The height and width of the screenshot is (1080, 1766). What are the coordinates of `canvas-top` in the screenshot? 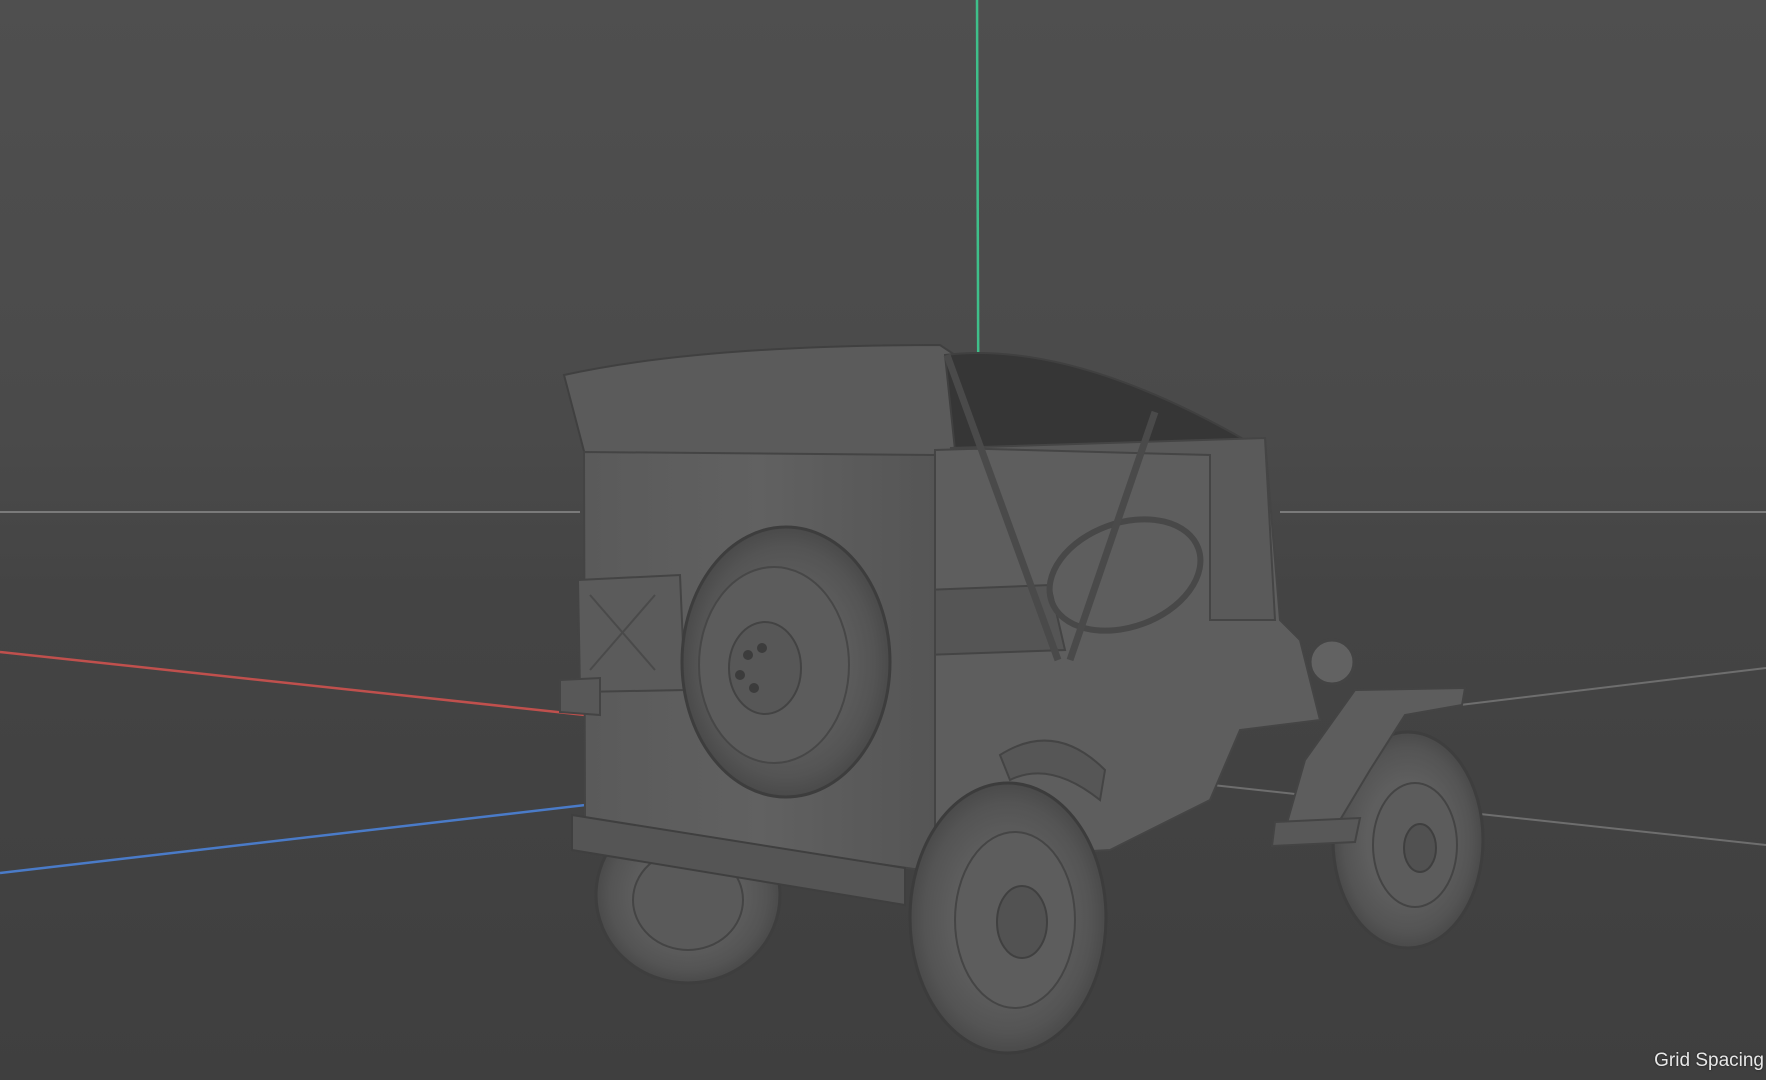 It's located at (761, 399).